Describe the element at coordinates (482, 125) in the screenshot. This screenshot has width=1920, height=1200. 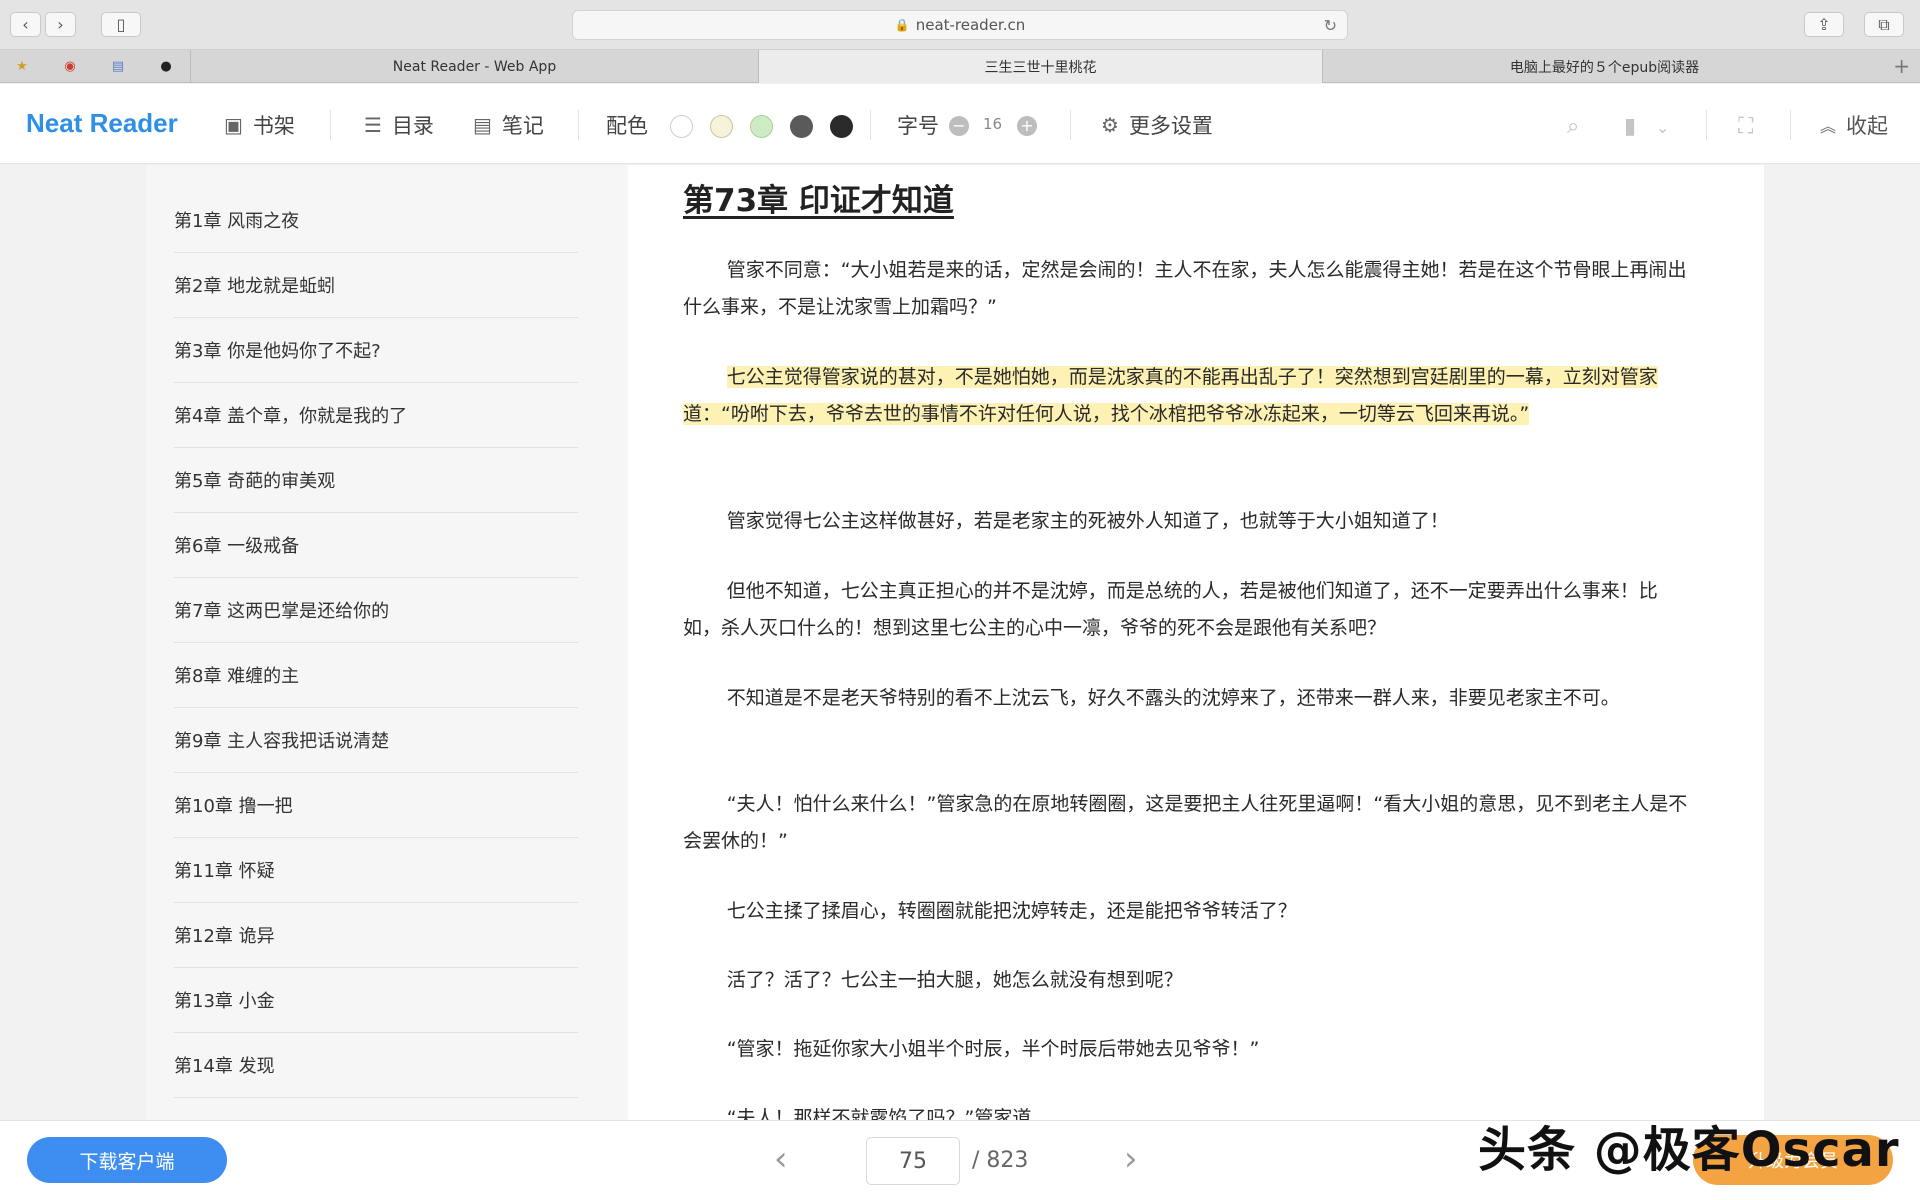
I see `notes-icon: ▤` at that location.